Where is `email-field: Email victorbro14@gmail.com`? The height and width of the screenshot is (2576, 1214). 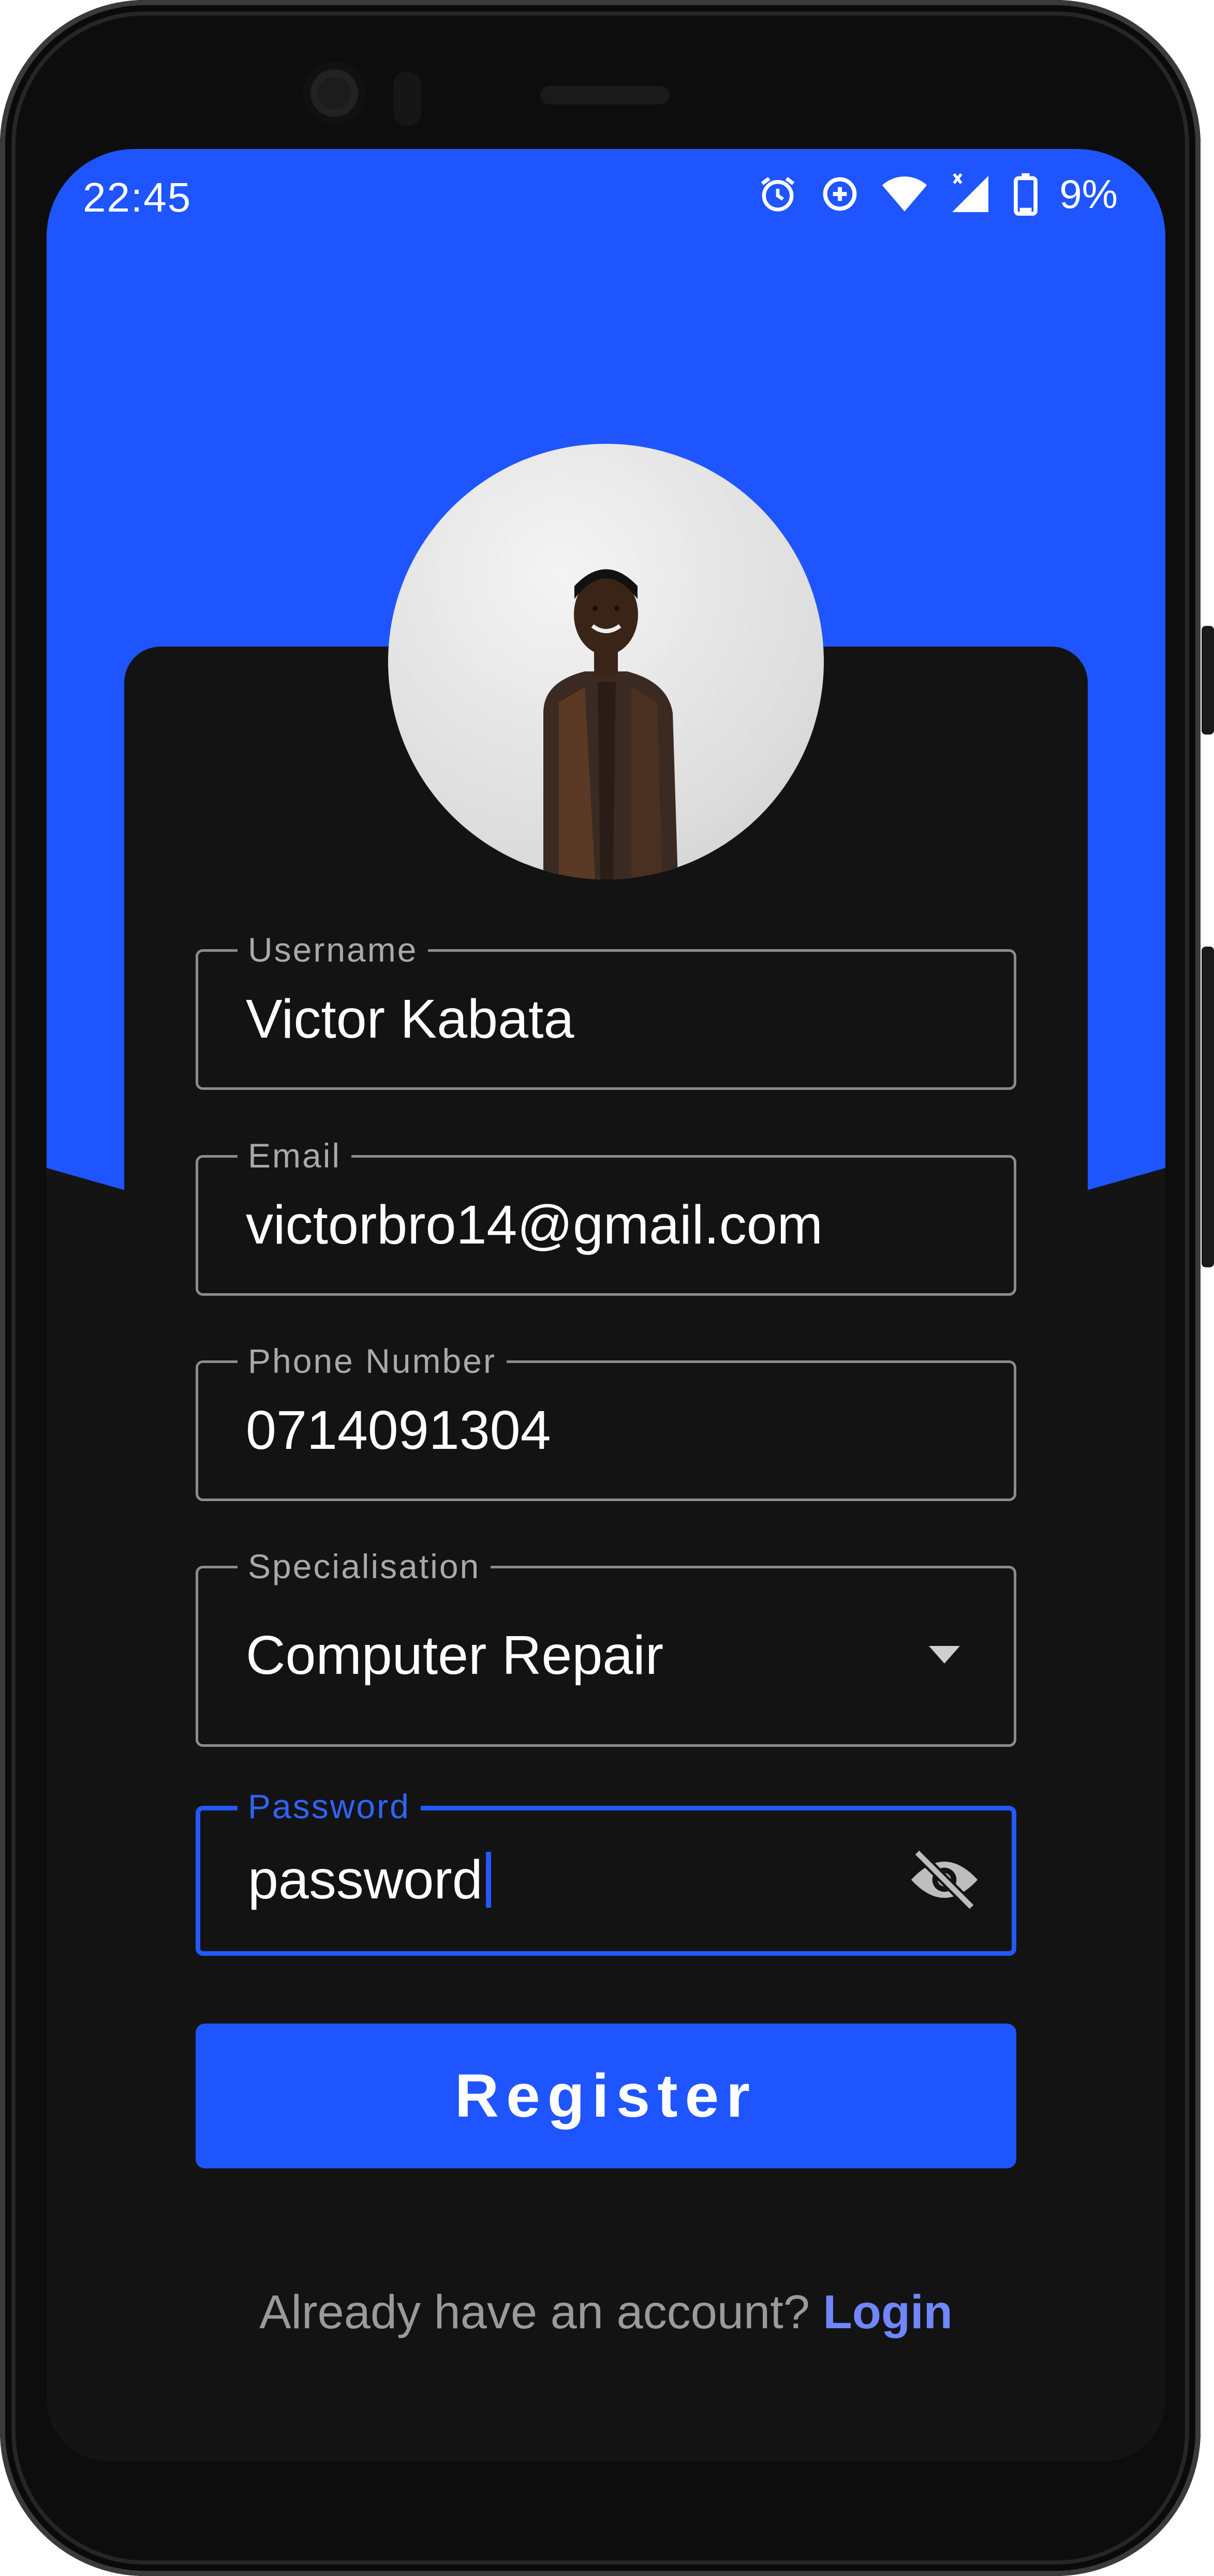 email-field: Email victorbro14@gmail.com is located at coordinates (606, 1216).